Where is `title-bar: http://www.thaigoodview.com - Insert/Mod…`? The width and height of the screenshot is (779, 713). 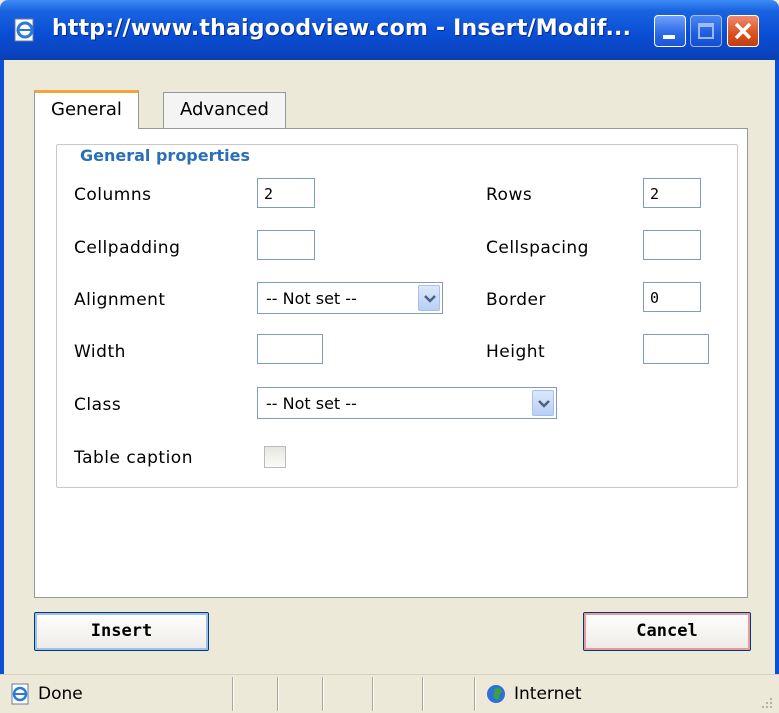 title-bar: http://www.thaigoodview.com - Insert/Mod… is located at coordinates (389, 30).